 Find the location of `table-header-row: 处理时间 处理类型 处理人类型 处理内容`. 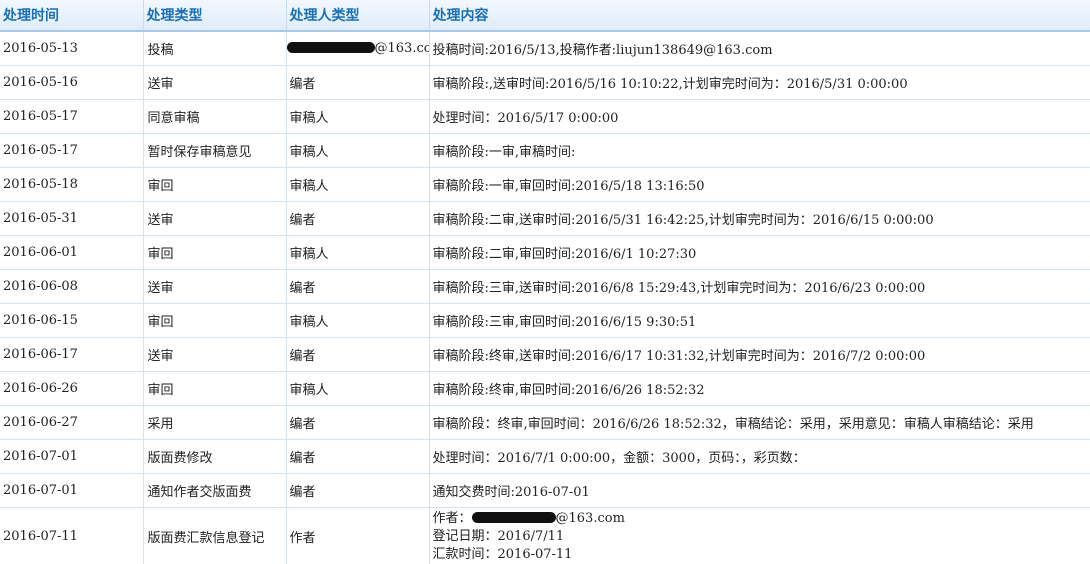

table-header-row: 处理时间 处理类型 处理人类型 处理内容 is located at coordinates (545, 16).